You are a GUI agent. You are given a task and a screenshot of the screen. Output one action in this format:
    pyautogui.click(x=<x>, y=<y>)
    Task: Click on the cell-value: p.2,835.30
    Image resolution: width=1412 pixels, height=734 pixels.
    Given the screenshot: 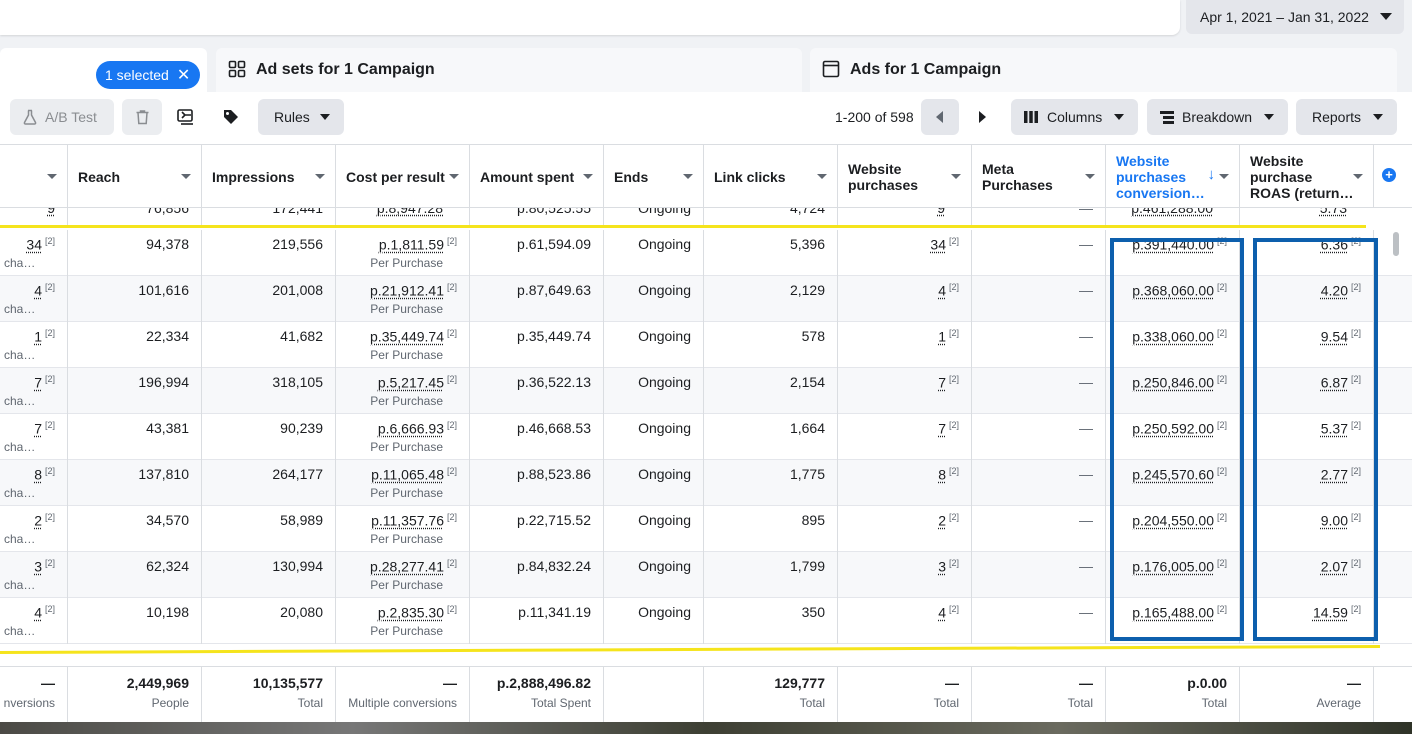 What is the action you would take?
    pyautogui.click(x=411, y=613)
    